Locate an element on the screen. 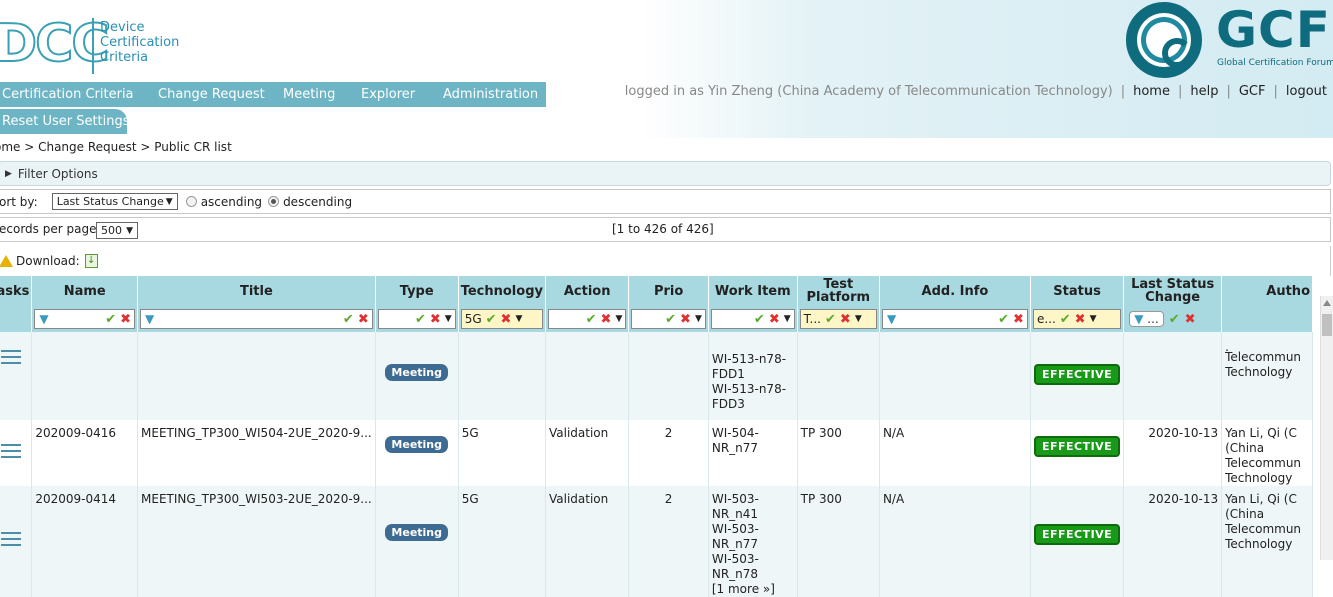 This screenshot has height=597, width=1333. sort-select: Last Status Change ▼ is located at coordinates (114, 201).